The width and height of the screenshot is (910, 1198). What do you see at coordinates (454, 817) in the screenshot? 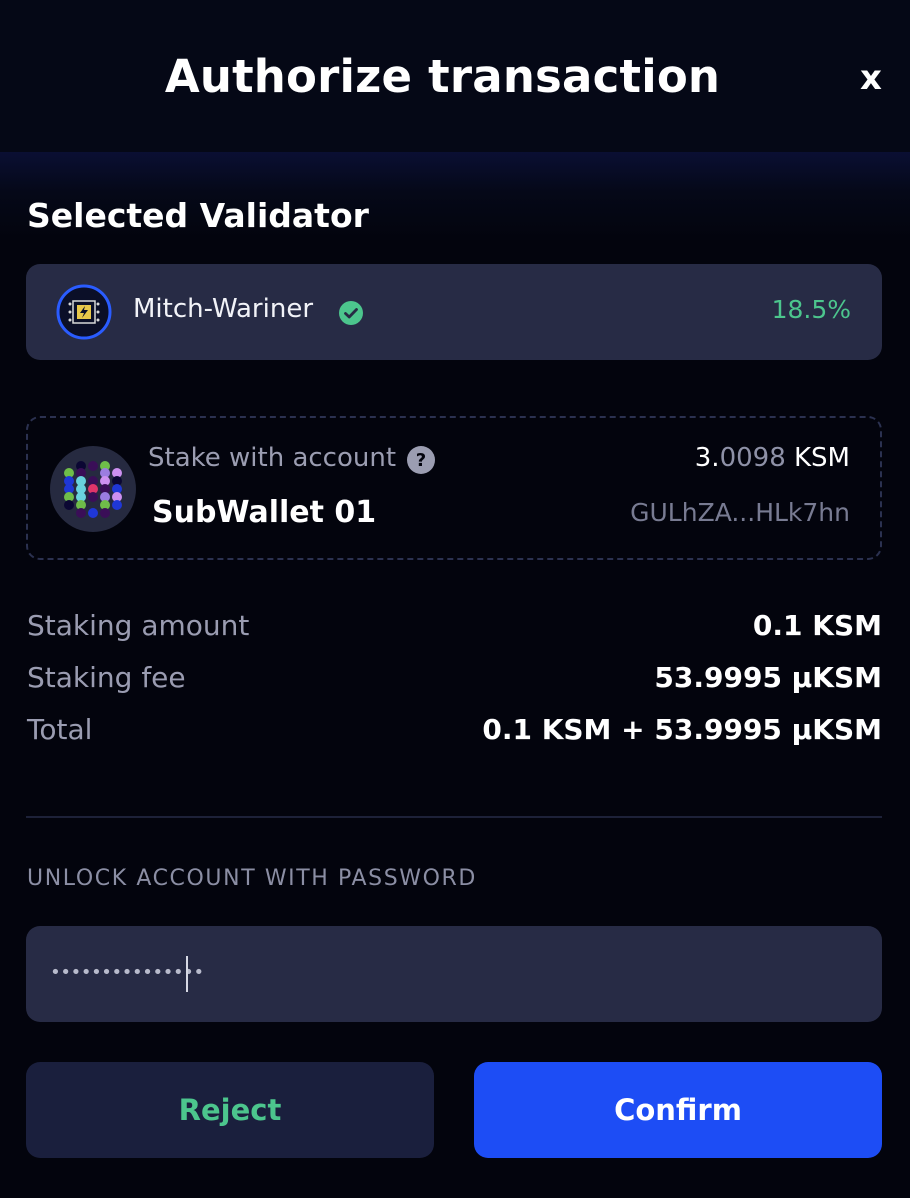
I see `divider` at bounding box center [454, 817].